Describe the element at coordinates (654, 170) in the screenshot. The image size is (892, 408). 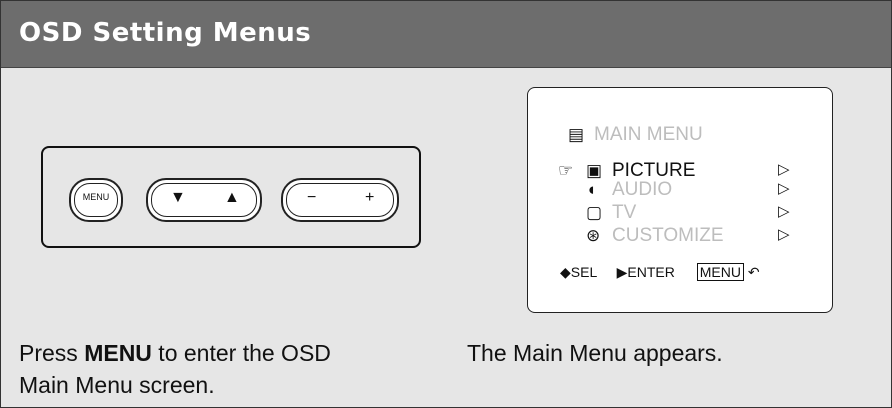
I see `menu-item-label: PICTURE` at that location.